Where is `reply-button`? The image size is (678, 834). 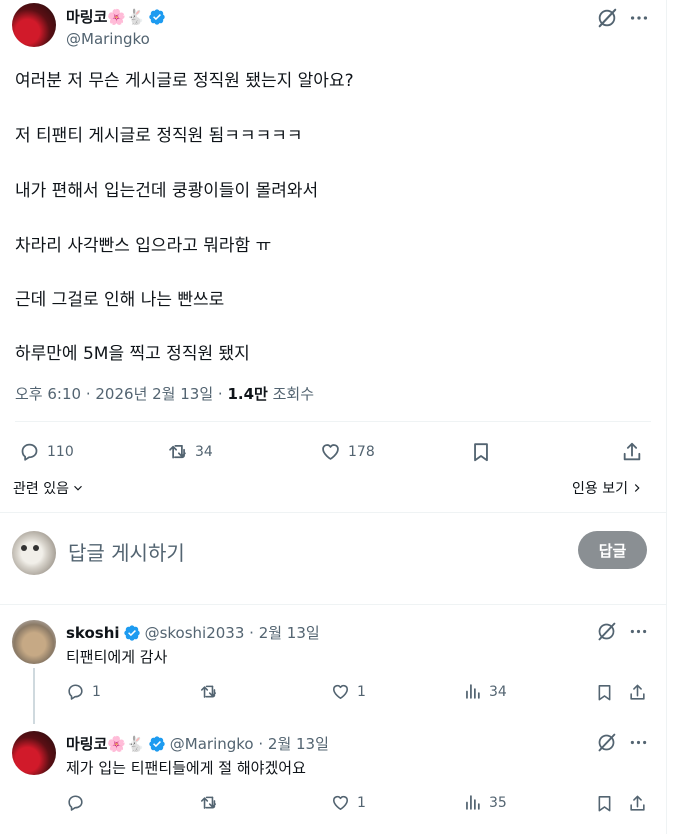 reply-button is located at coordinates (79, 802).